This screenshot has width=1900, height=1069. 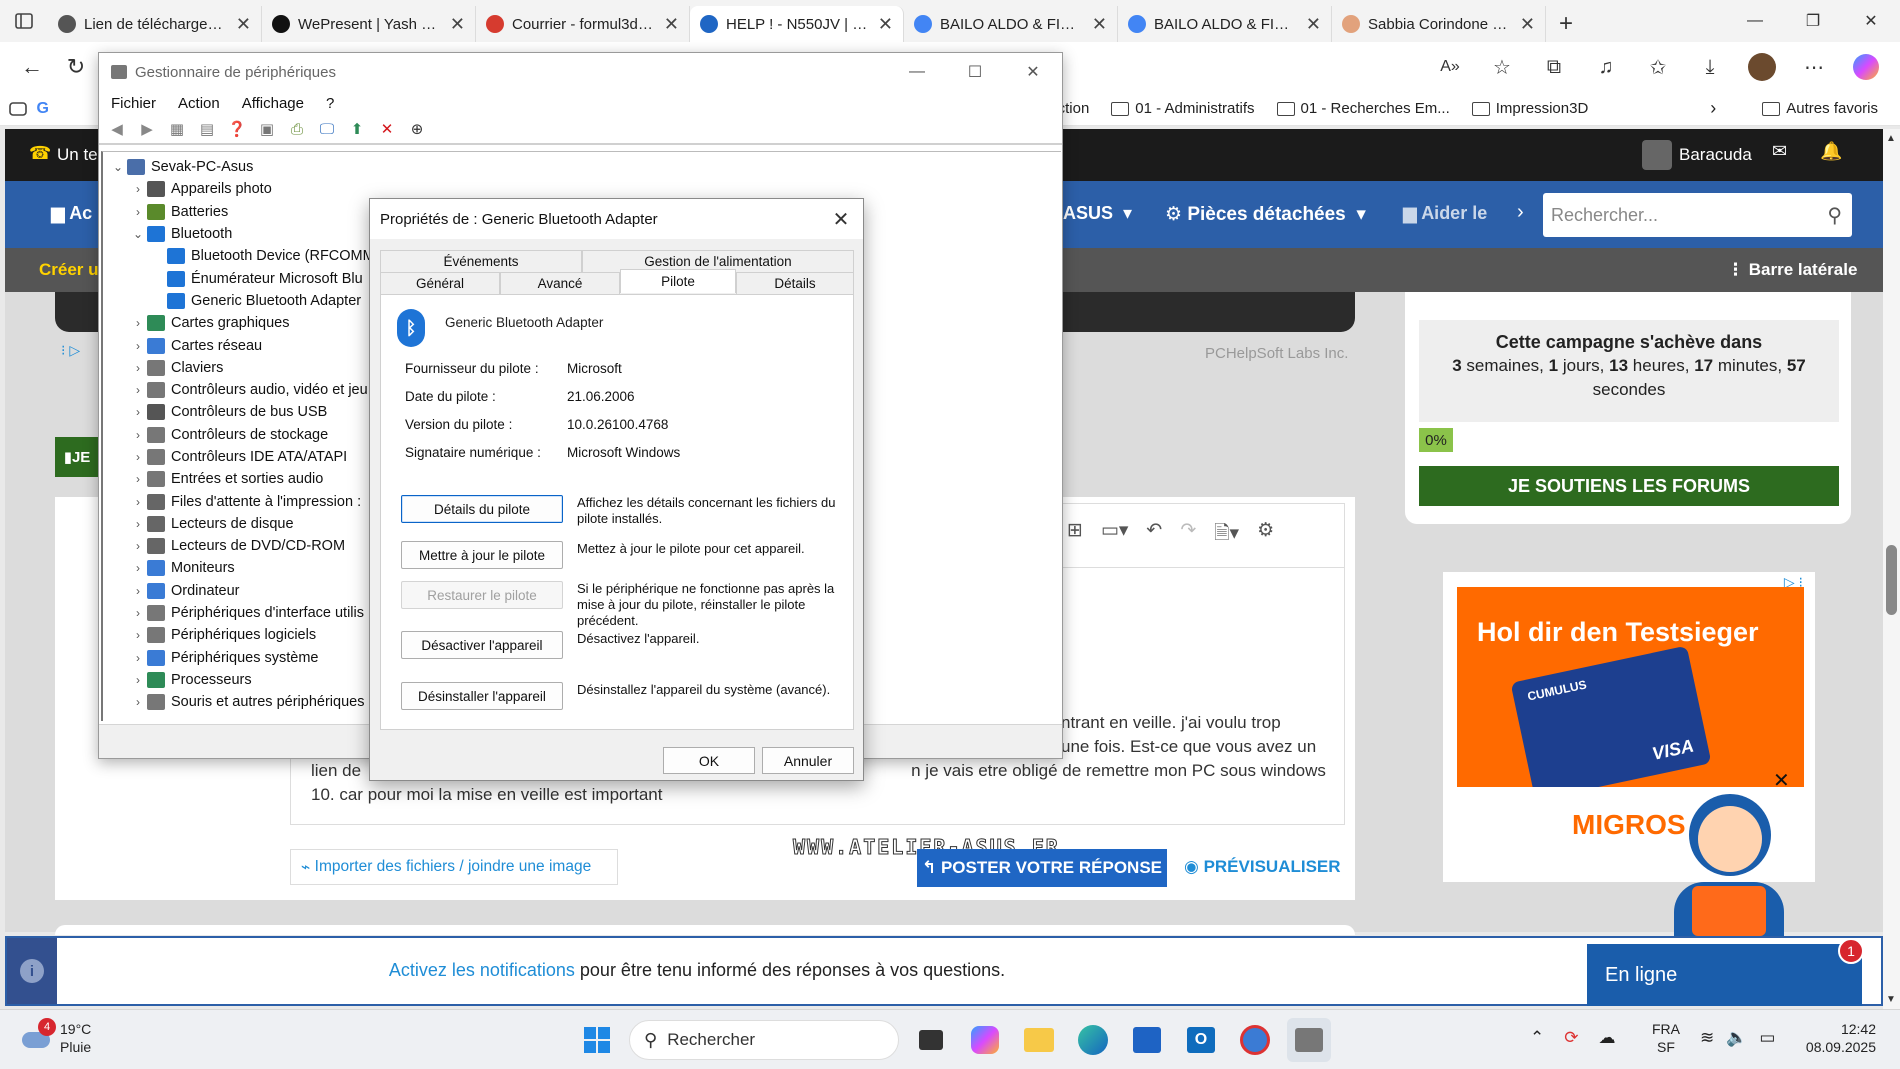 I want to click on user-avatar, so click(x=1657, y=155).